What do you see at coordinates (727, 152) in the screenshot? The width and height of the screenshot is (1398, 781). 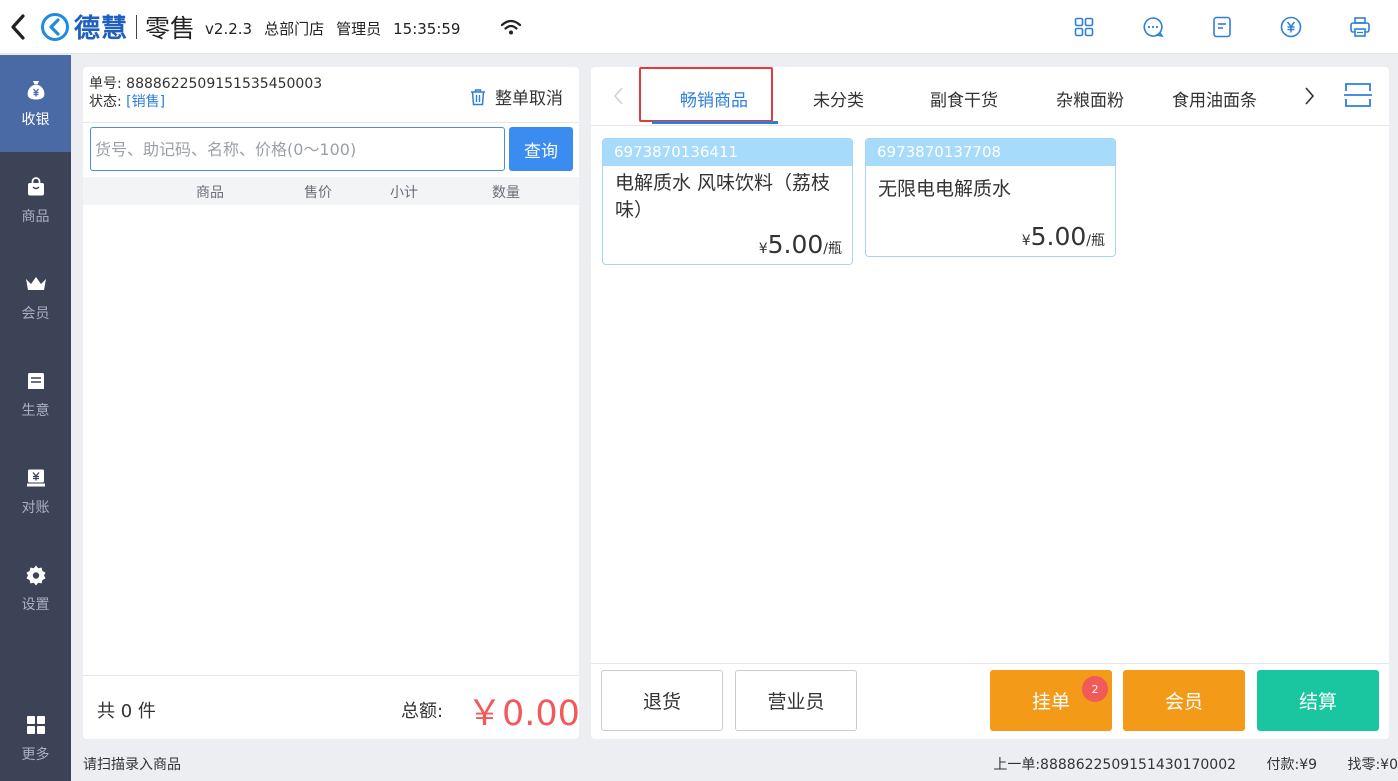 I see `product-code: 6973870136411` at bounding box center [727, 152].